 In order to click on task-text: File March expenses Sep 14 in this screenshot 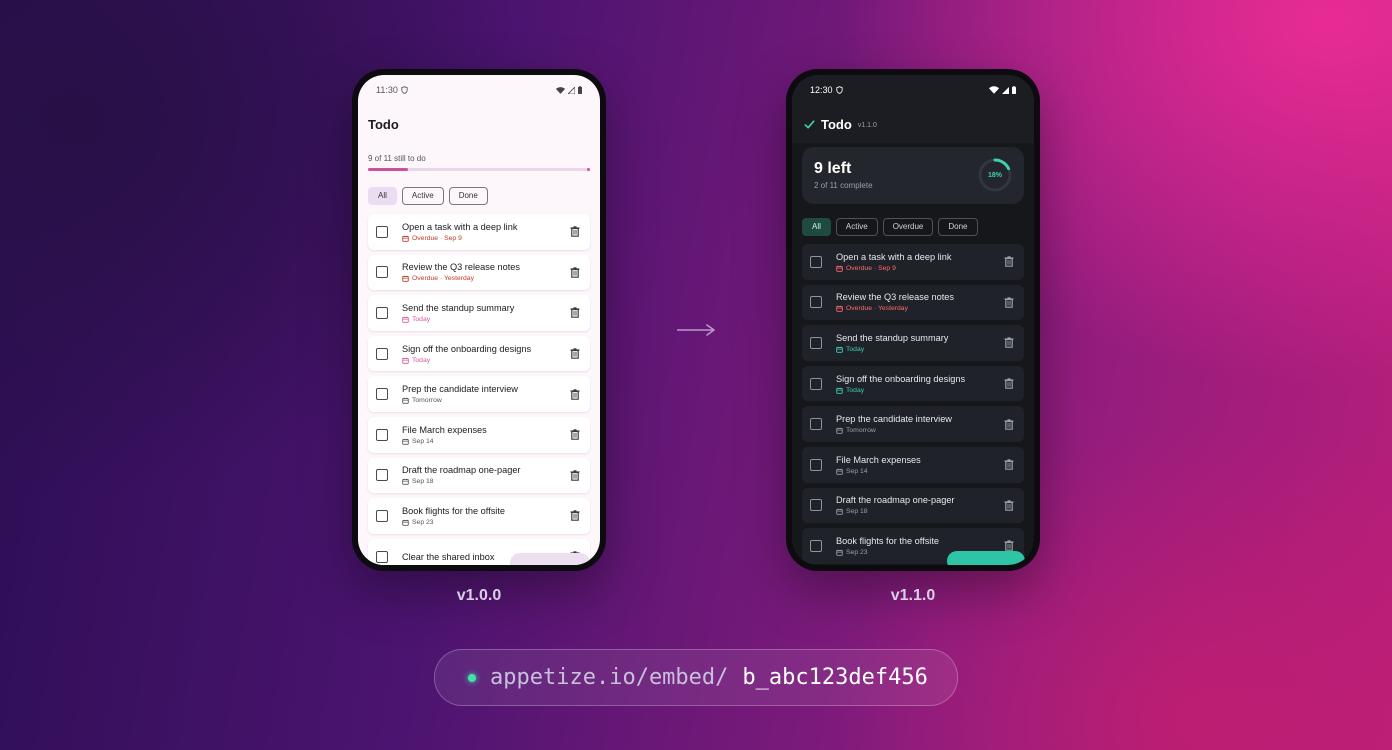, I will do `click(920, 465)`.